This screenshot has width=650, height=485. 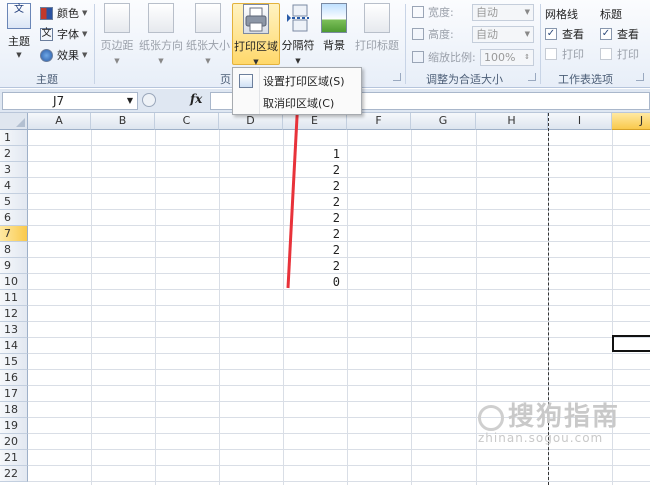 What do you see at coordinates (418, 57) in the screenshot?
I see `scale-icon` at bounding box center [418, 57].